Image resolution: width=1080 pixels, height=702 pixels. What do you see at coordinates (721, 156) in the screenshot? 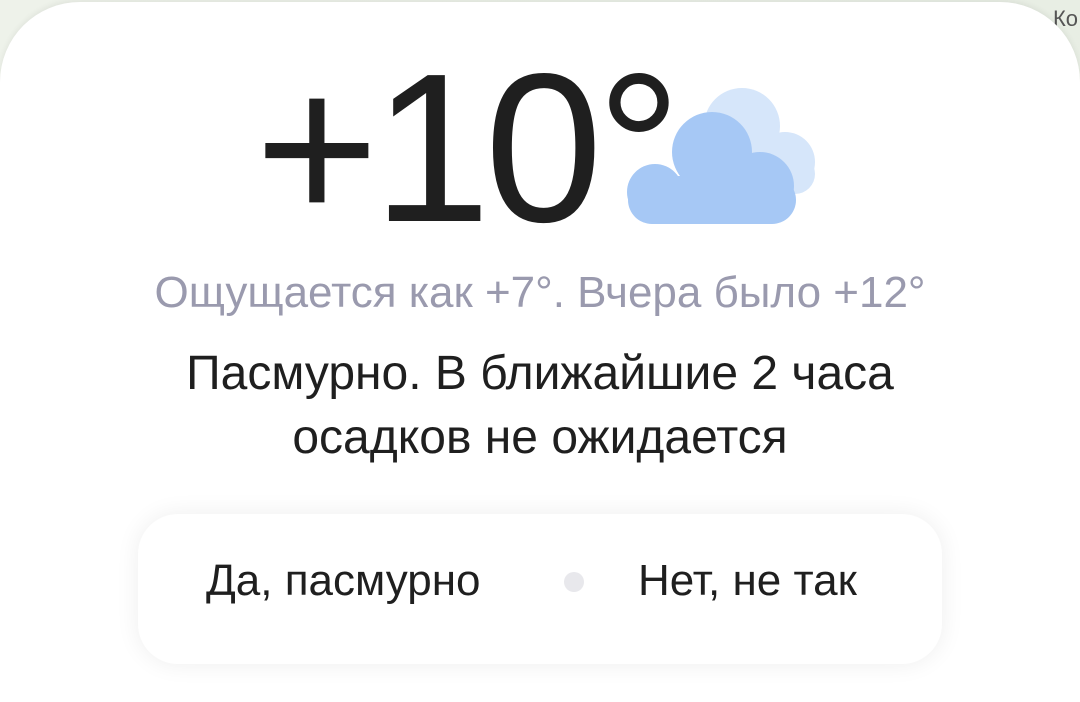
I see `overcast-cloud-icon` at bounding box center [721, 156].